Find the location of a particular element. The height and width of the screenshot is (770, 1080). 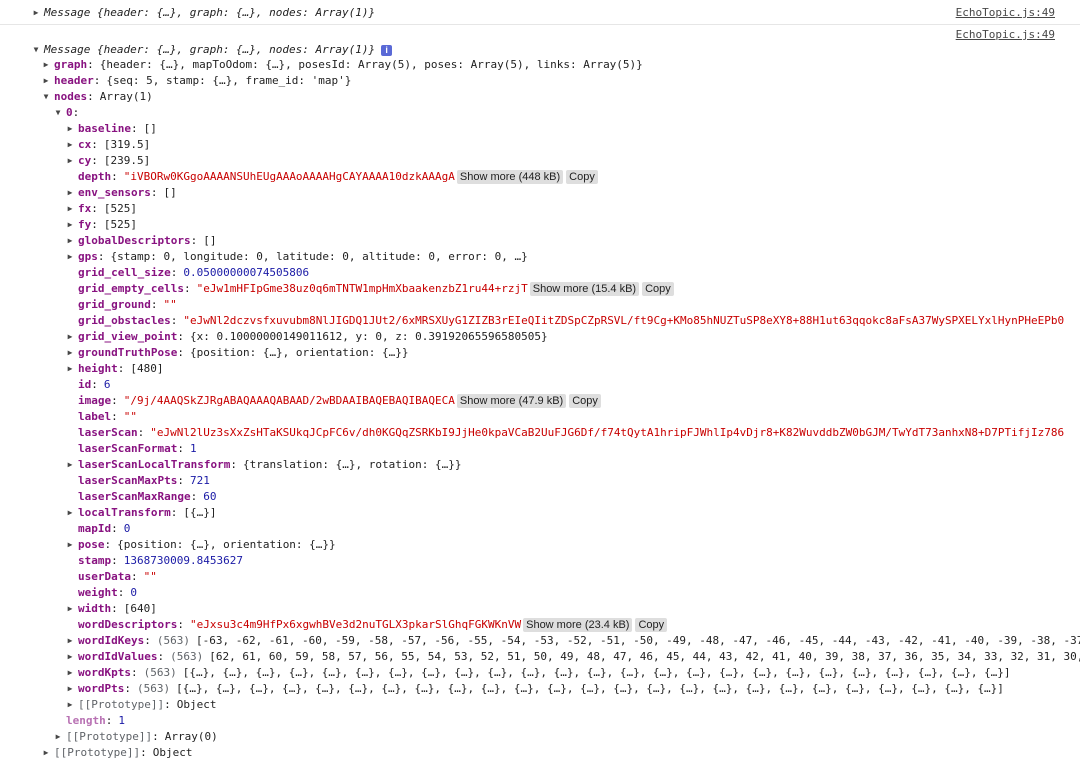

property-row: grid_ground: "" is located at coordinates (540, 305).